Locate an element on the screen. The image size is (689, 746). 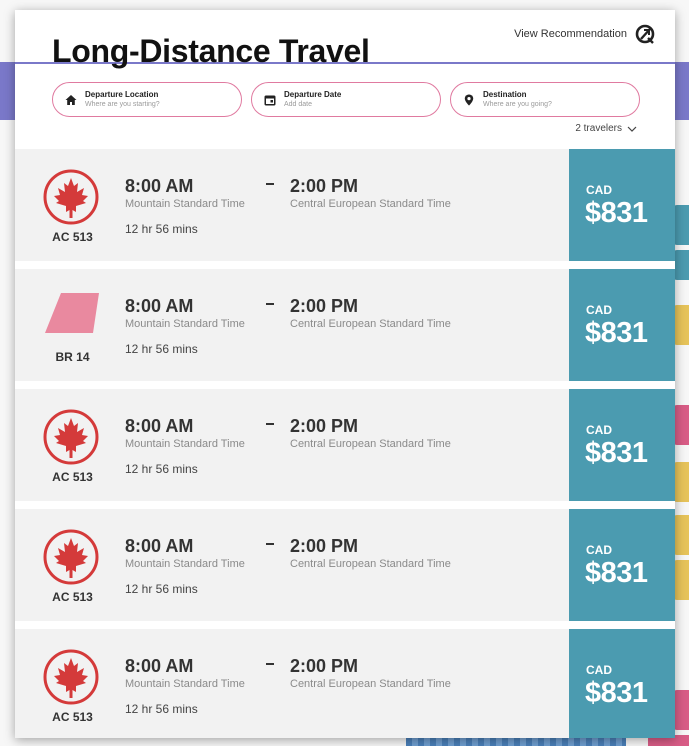
departure-date-placeholder: Add date is located at coordinates (298, 104).